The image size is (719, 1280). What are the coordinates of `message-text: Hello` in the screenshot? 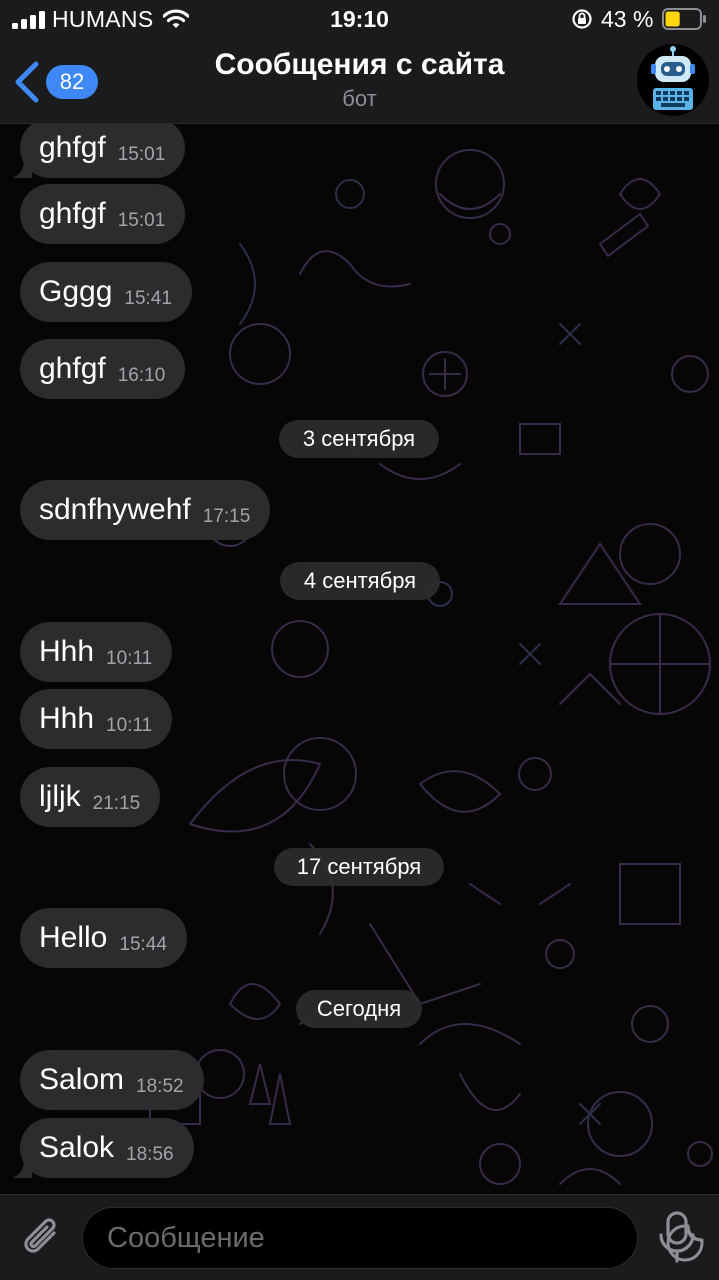 It's located at (73, 937).